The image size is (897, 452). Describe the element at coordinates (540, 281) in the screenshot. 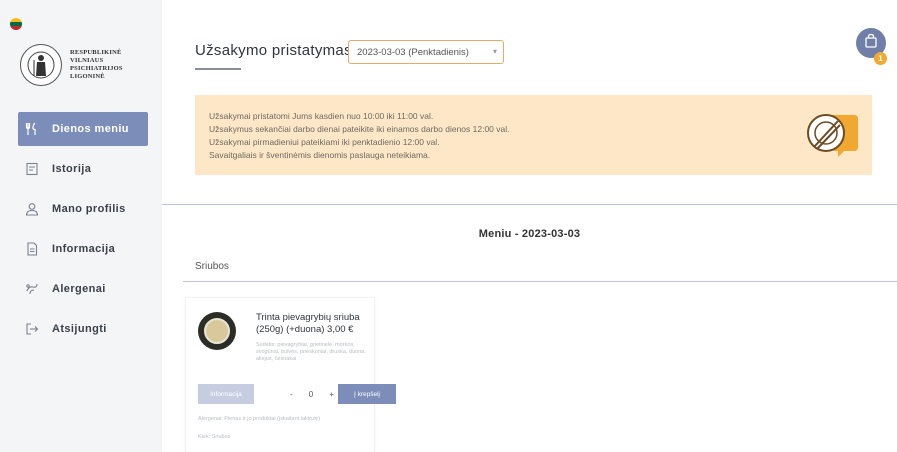

I see `category-divider` at that location.